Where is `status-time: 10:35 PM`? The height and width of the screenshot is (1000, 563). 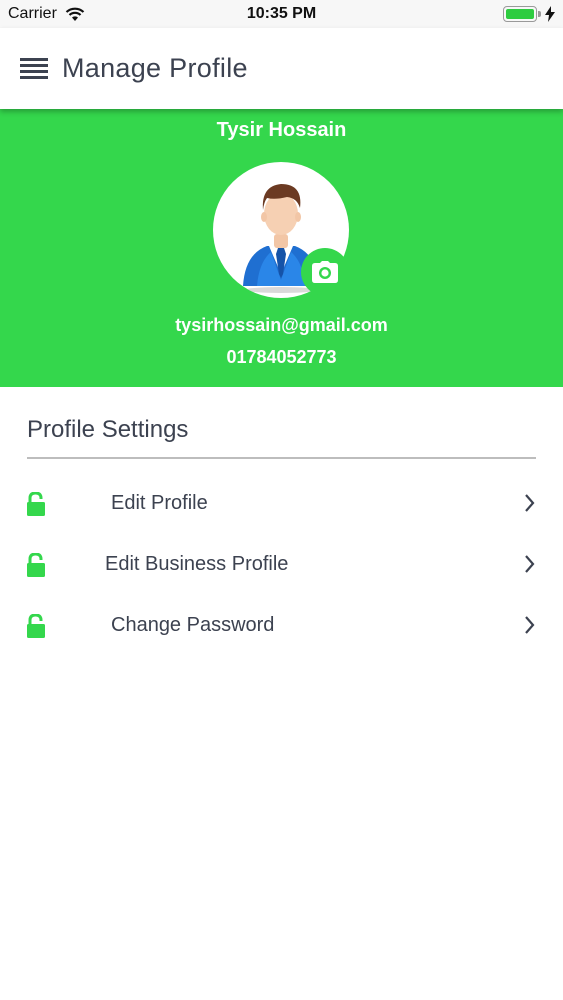
status-time: 10:35 PM is located at coordinates (281, 13).